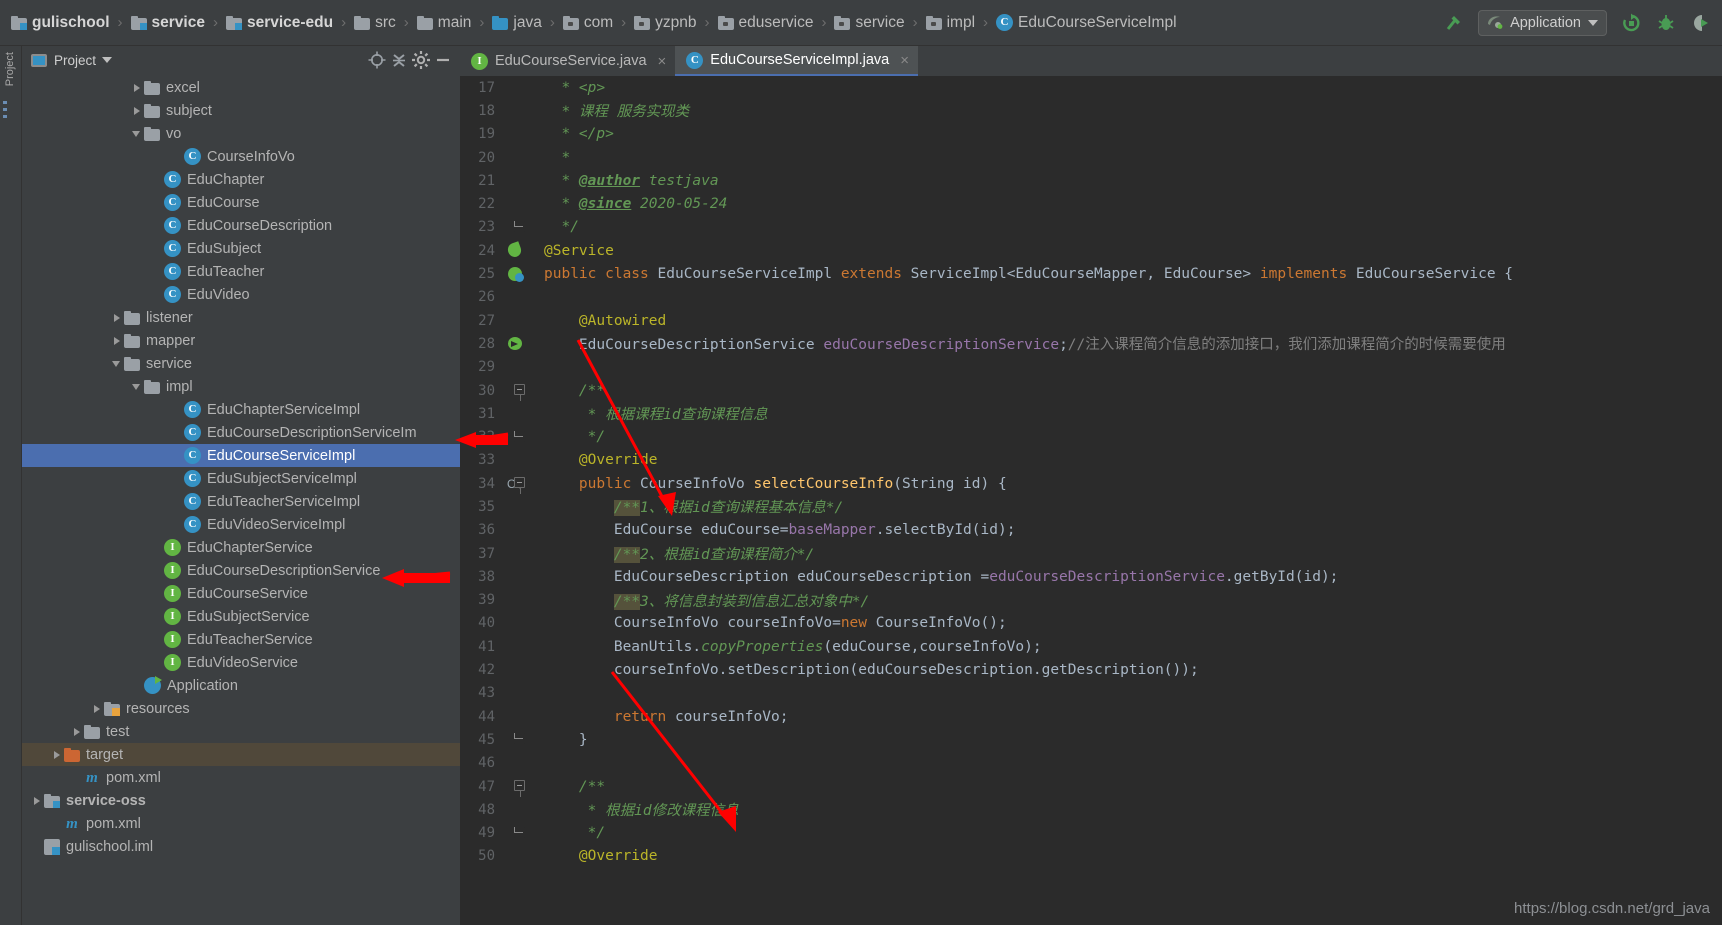  Describe the element at coordinates (279, 23) in the screenshot. I see `breadcrumb-item-service-edu: service-edu` at that location.